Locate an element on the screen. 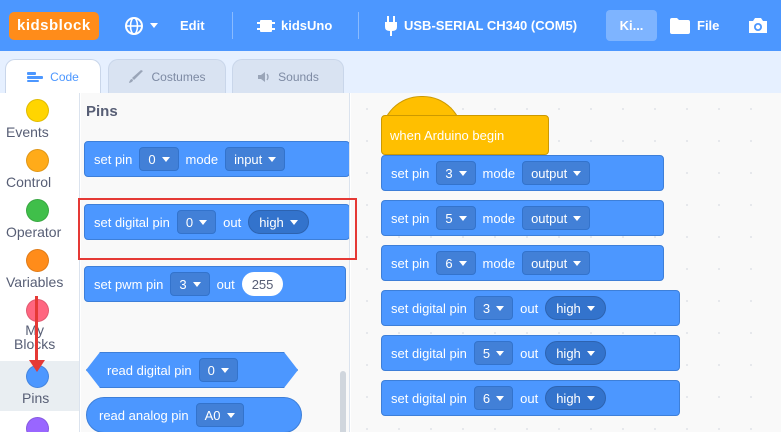  block-text: read analog pin is located at coordinates (144, 415).